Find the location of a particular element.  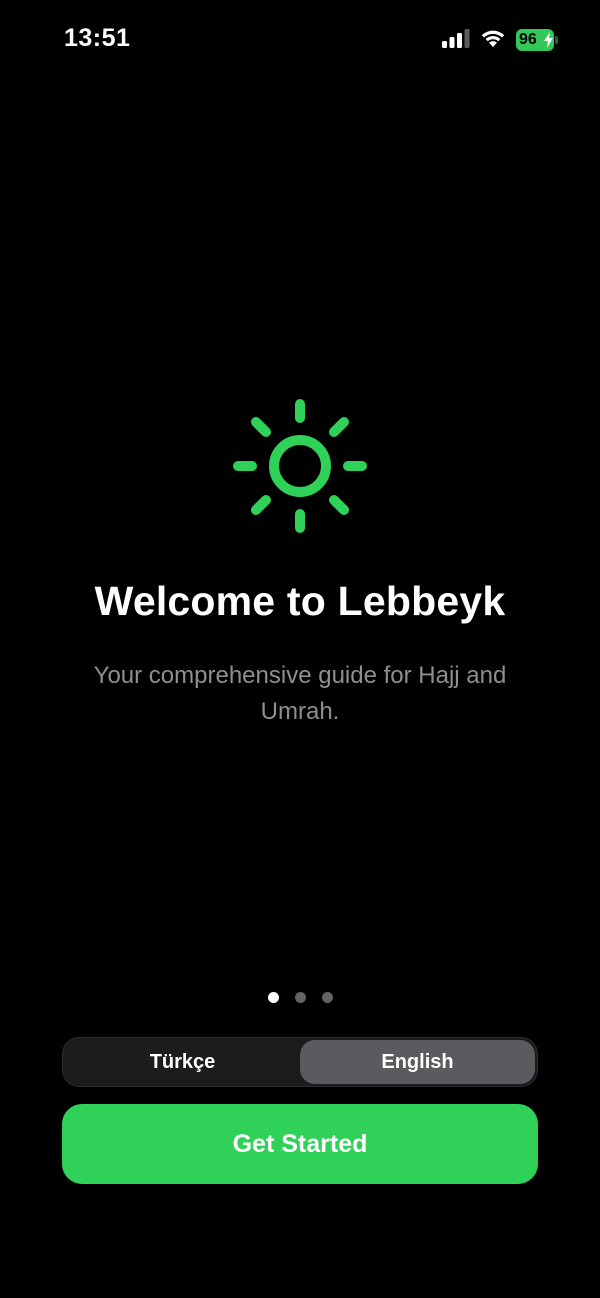

battery-indicator: 96 is located at coordinates (537, 40).